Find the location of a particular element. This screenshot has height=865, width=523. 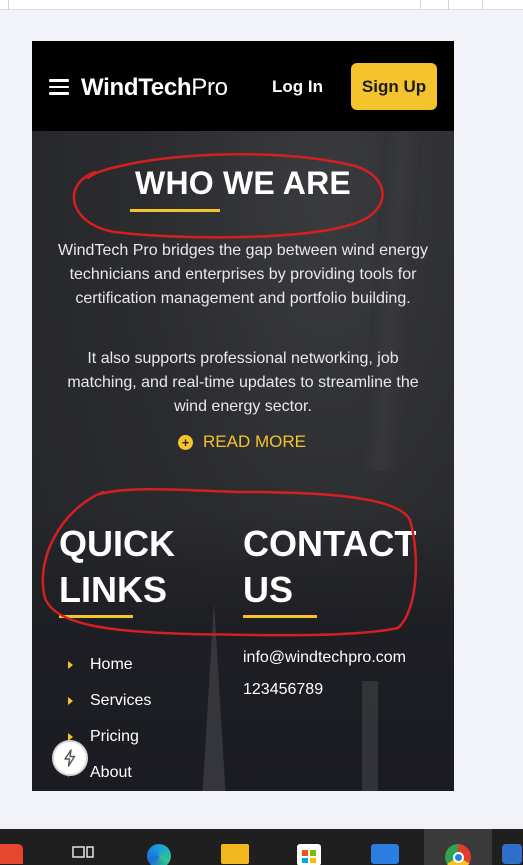

contact-title: CONTACT US is located at coordinates (330, 566).